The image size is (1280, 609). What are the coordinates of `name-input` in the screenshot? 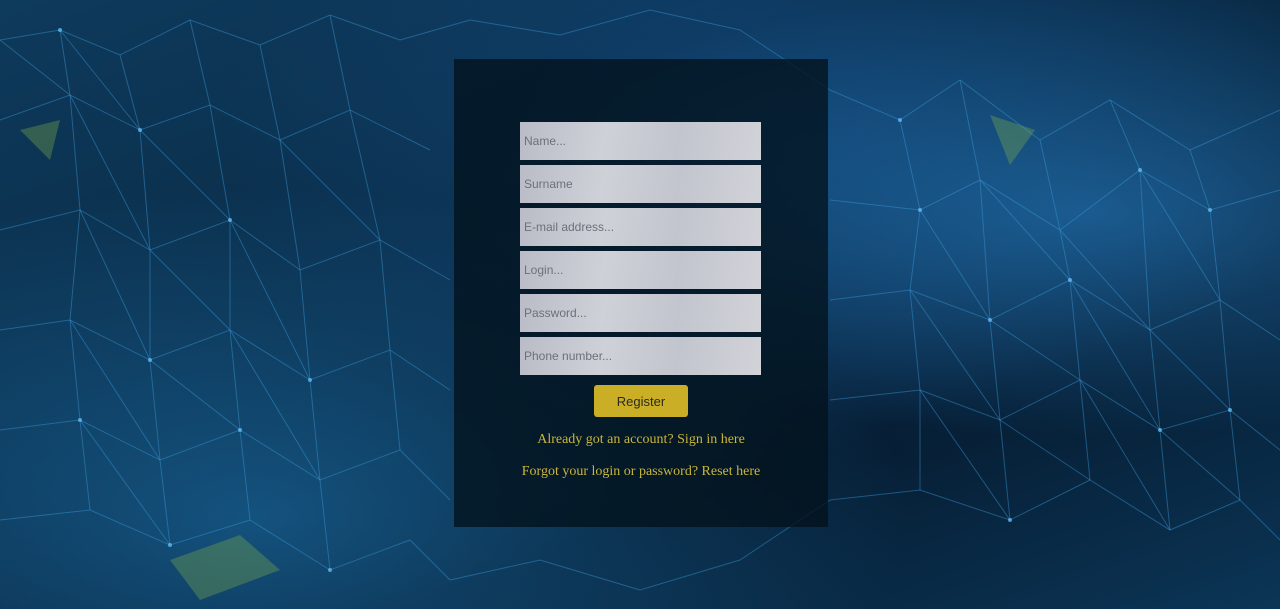 It's located at (640, 141).